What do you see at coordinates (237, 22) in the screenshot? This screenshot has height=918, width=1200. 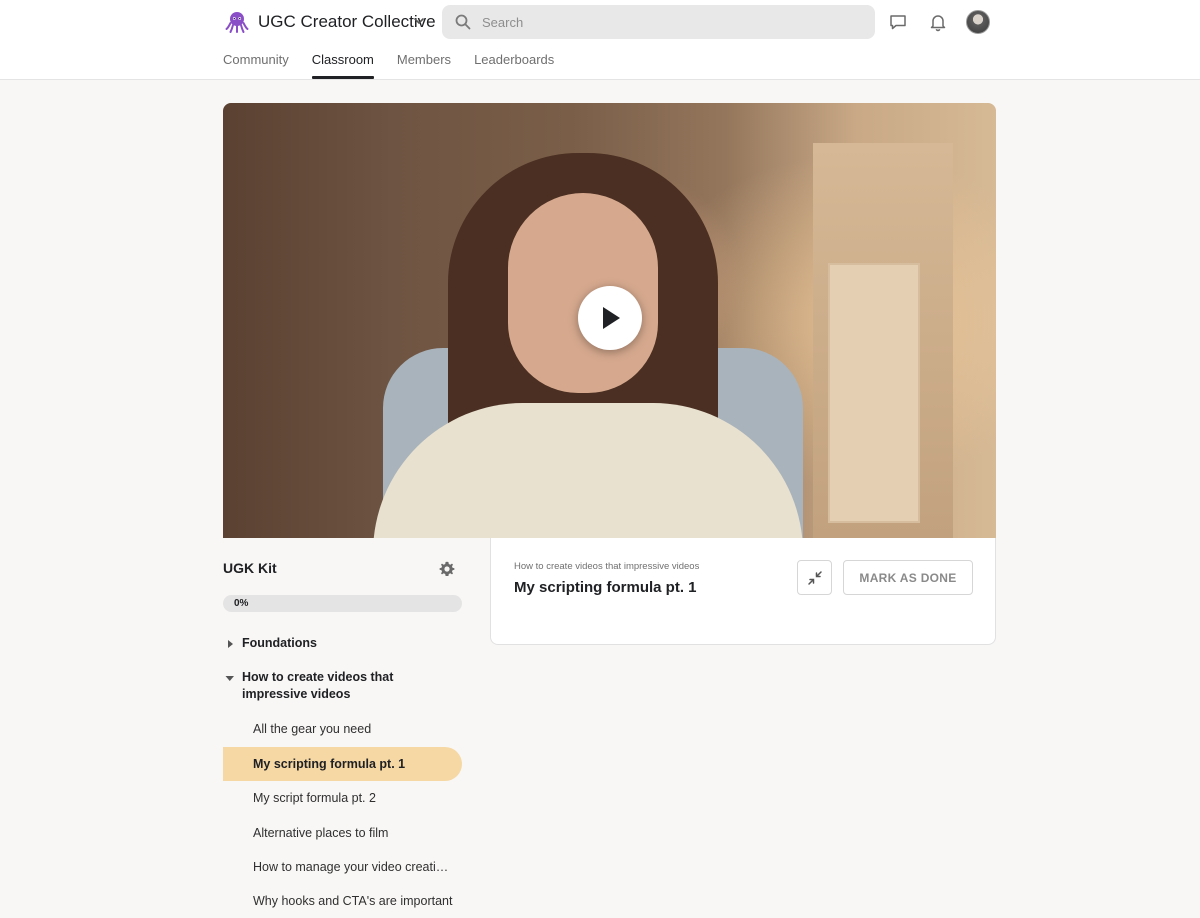 I see `octopus-icon` at bounding box center [237, 22].